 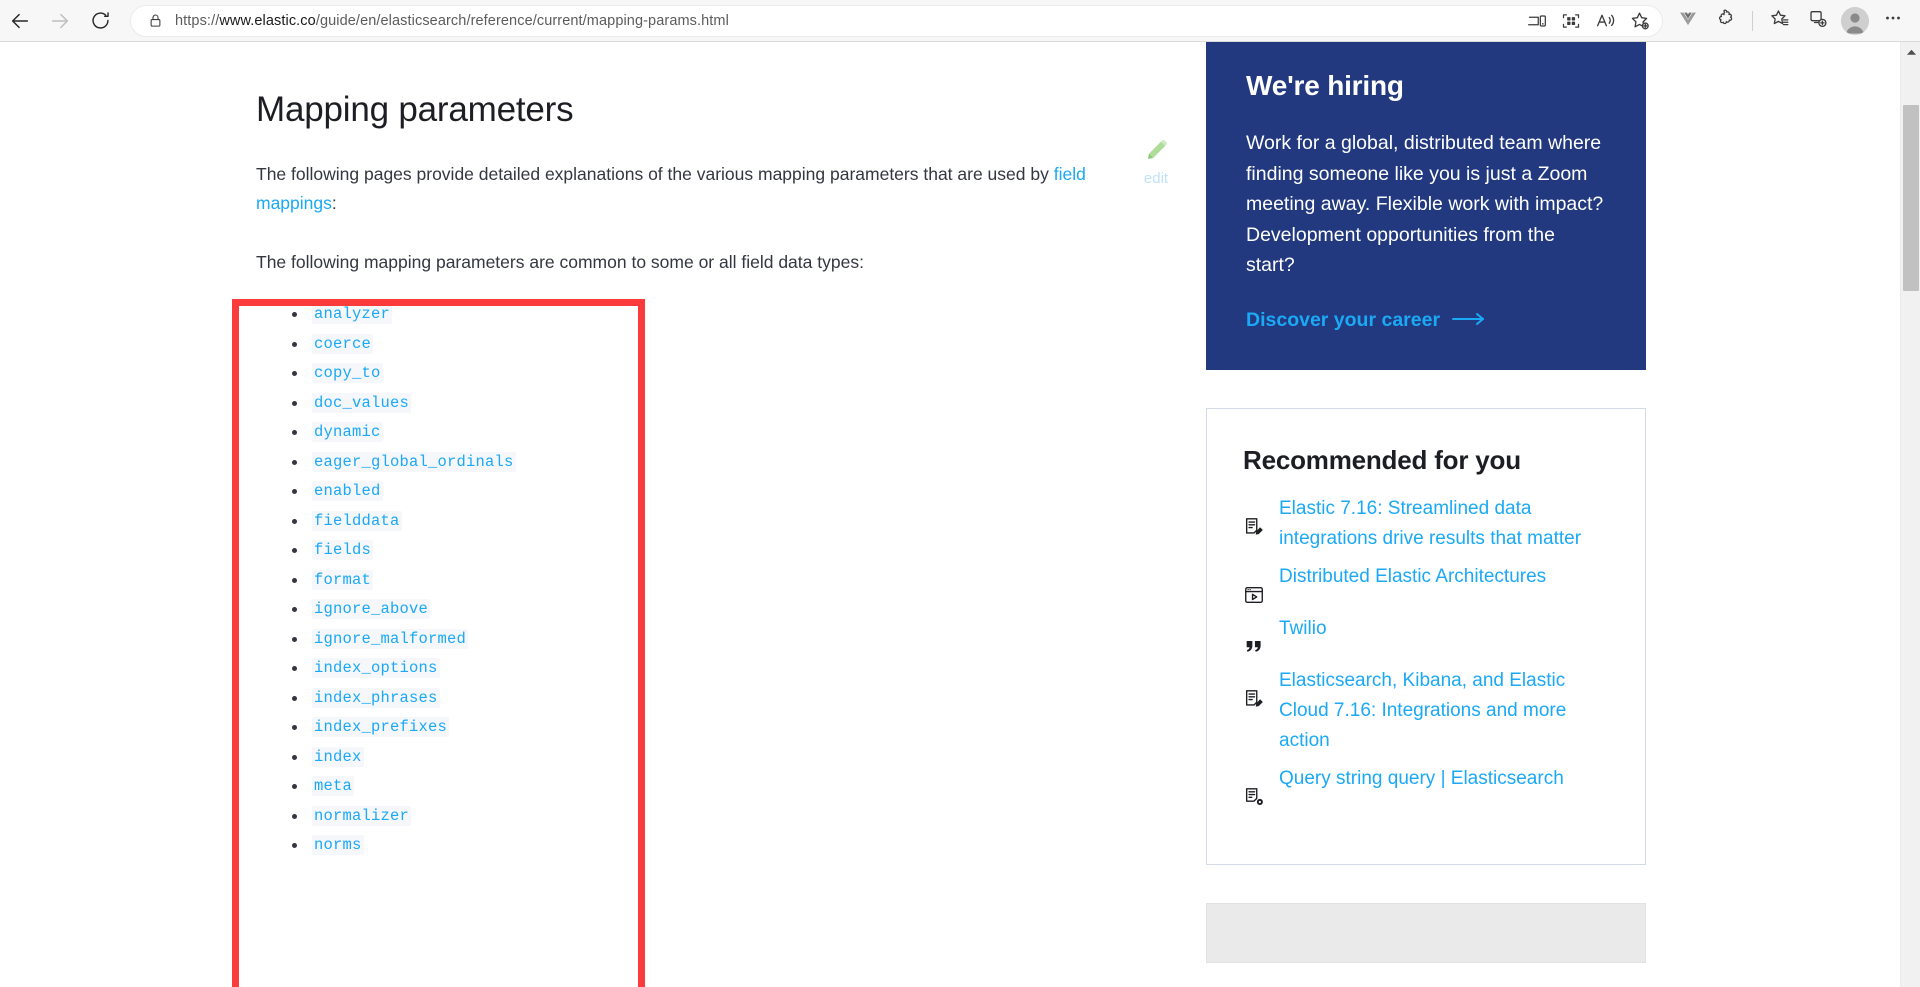 What do you see at coordinates (1303, 628) in the screenshot?
I see `list-item-label: Twilio` at bounding box center [1303, 628].